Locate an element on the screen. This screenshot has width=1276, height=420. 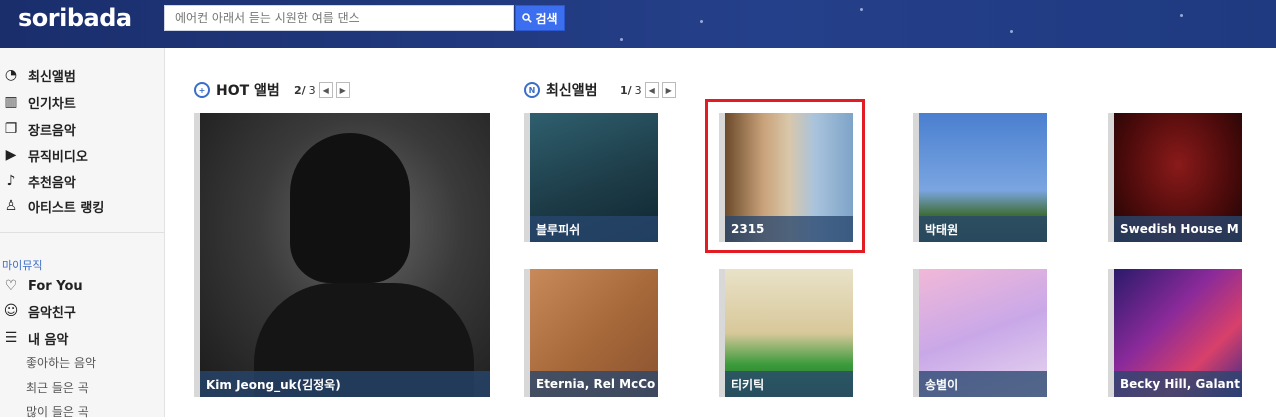
search-icon is located at coordinates (527, 18).